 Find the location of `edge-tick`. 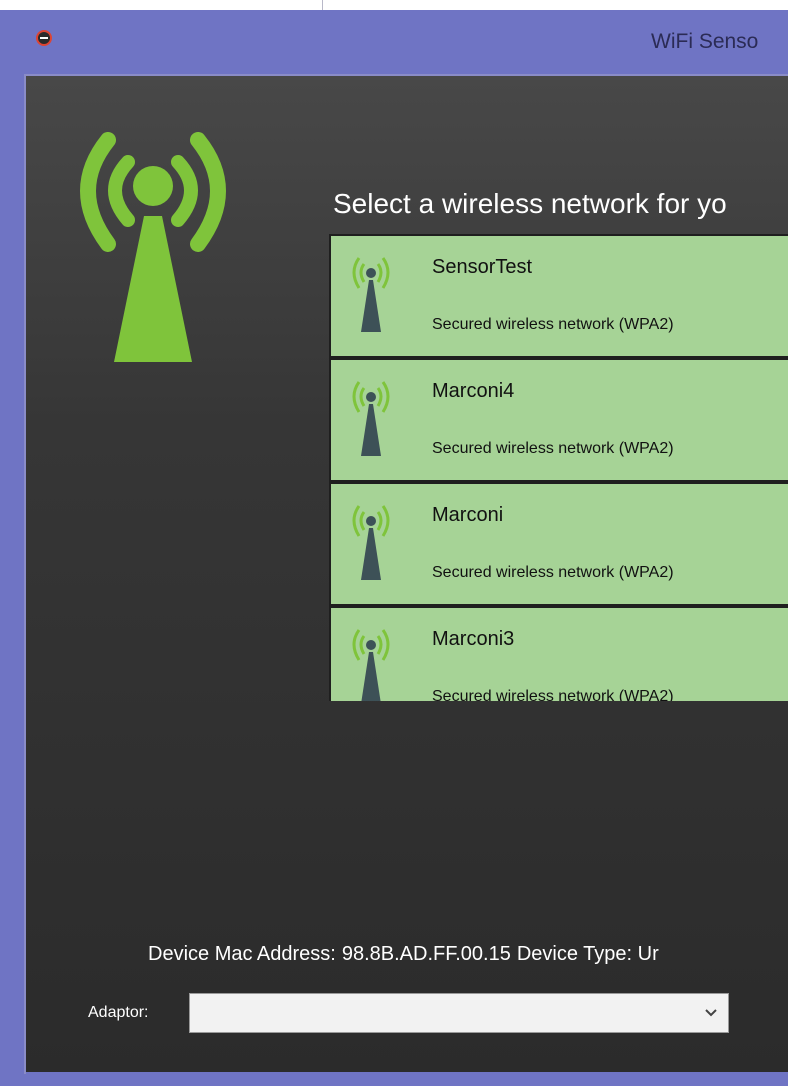

edge-tick is located at coordinates (322, 5).